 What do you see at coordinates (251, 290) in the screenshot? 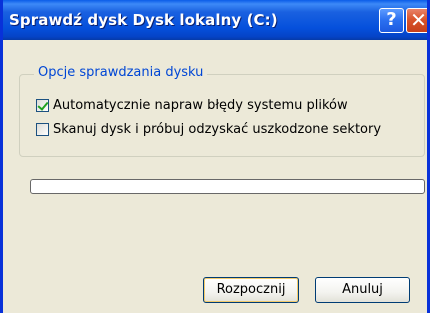
I see `start-button: Rozpocznij` at bounding box center [251, 290].